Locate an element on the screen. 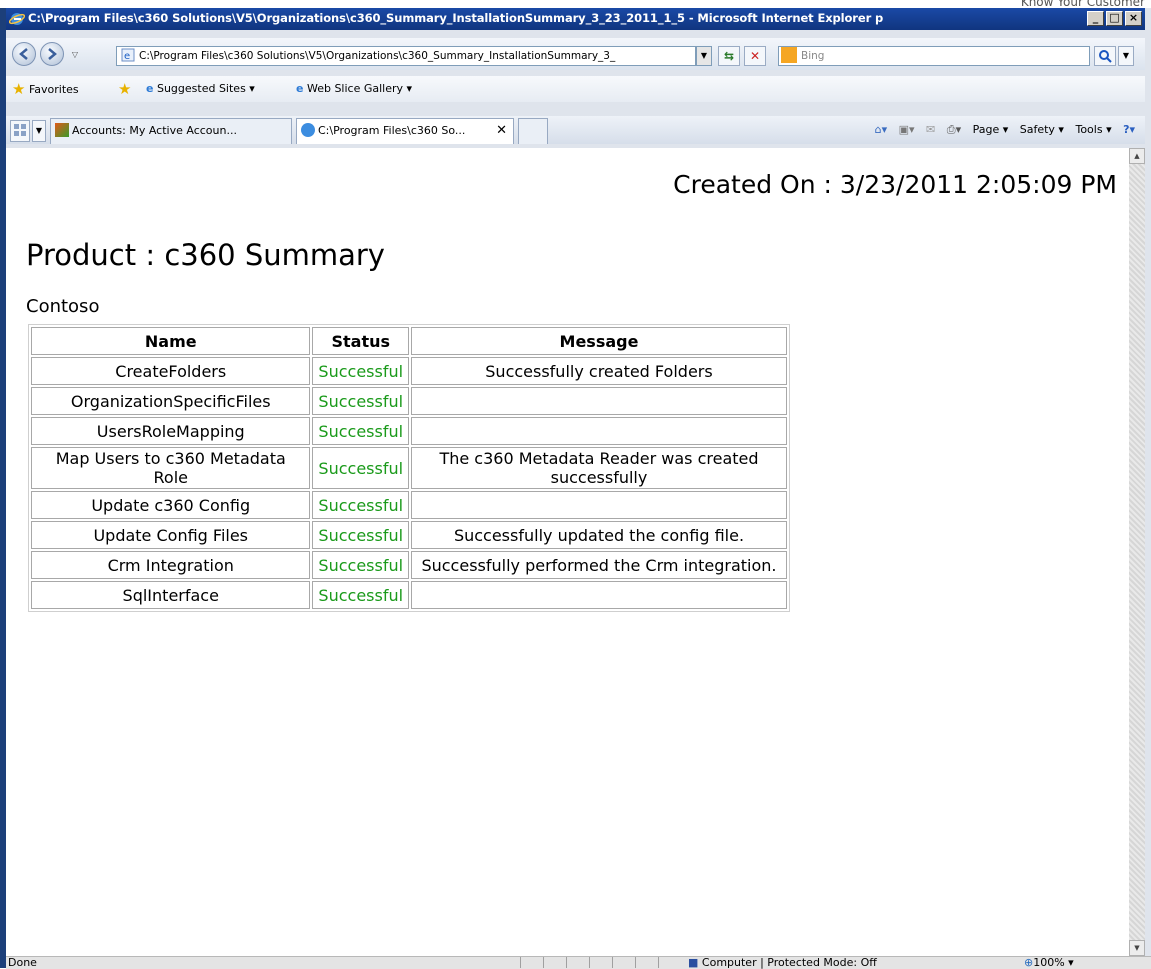  close-window-button: × is located at coordinates (1133, 18).